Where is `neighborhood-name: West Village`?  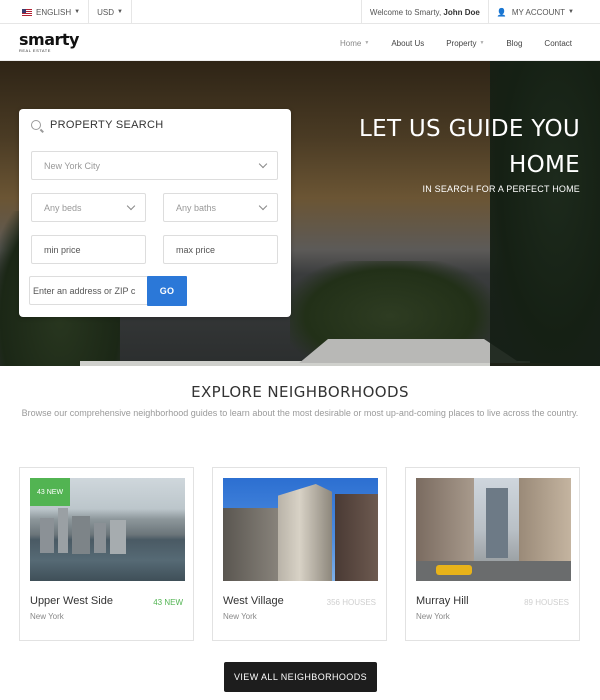 neighborhood-name: West Village is located at coordinates (253, 601).